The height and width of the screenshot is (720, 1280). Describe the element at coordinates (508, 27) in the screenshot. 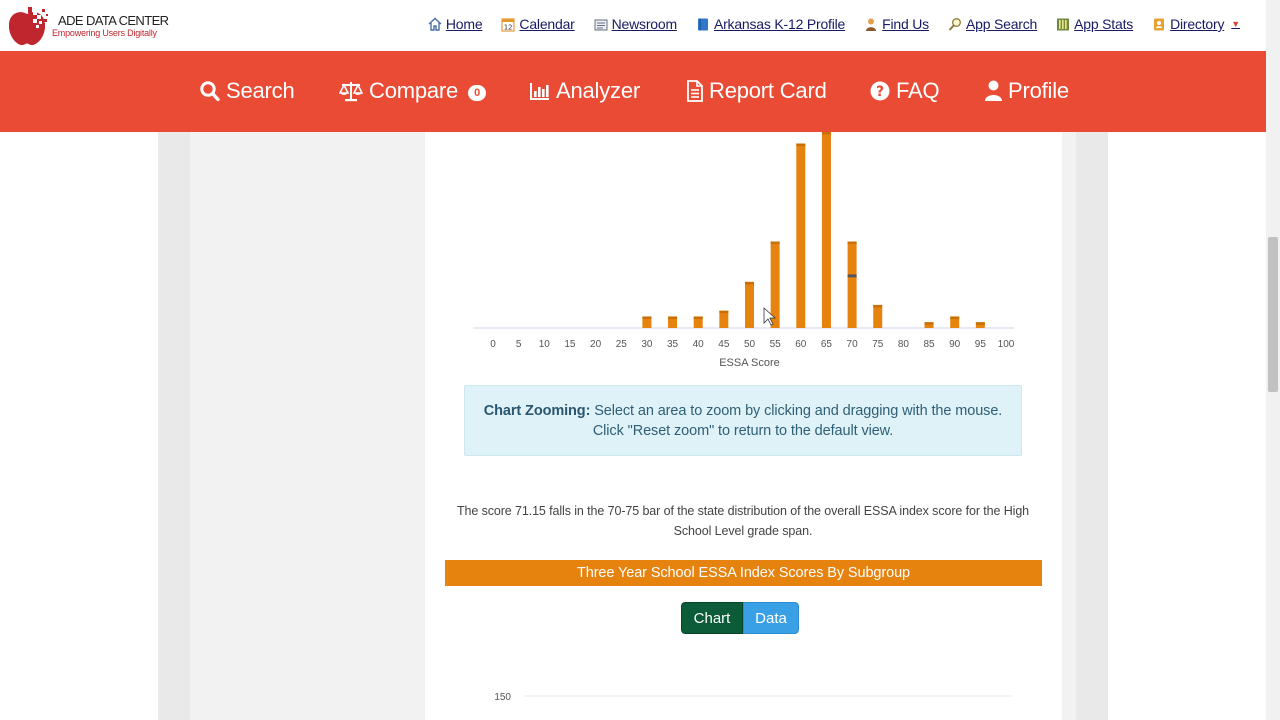

I see `svg-text: 12` at that location.